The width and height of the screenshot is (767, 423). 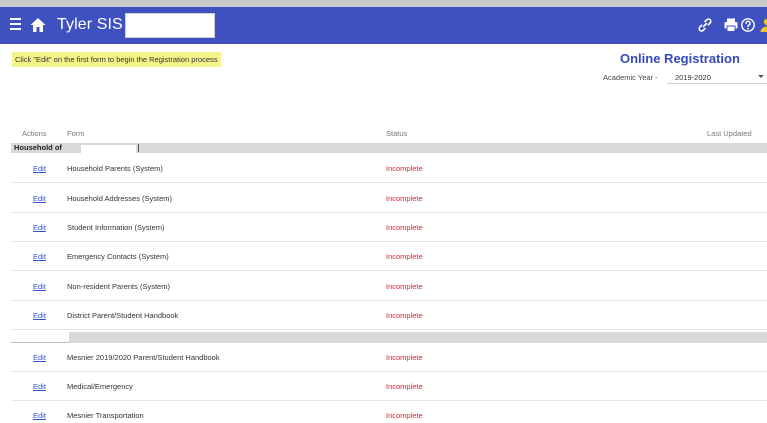 What do you see at coordinates (729, 133) in the screenshot?
I see `column-header-last-updated: Last Updated` at bounding box center [729, 133].